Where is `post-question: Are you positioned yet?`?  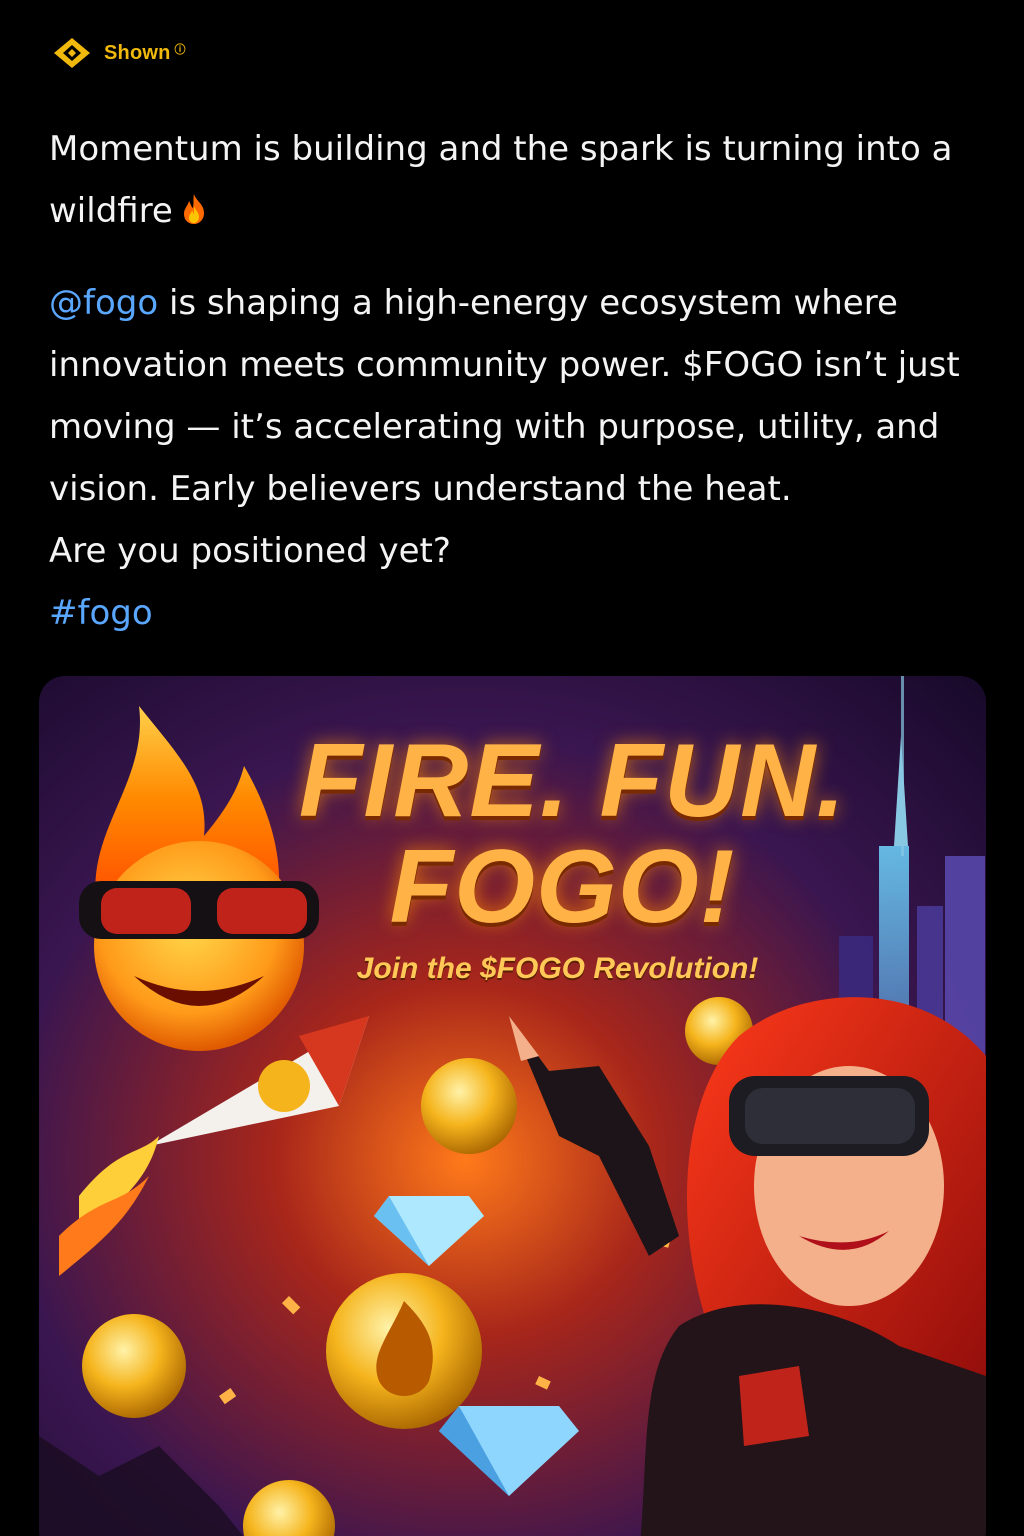
post-question: Are you positioned yet? is located at coordinates (250, 551).